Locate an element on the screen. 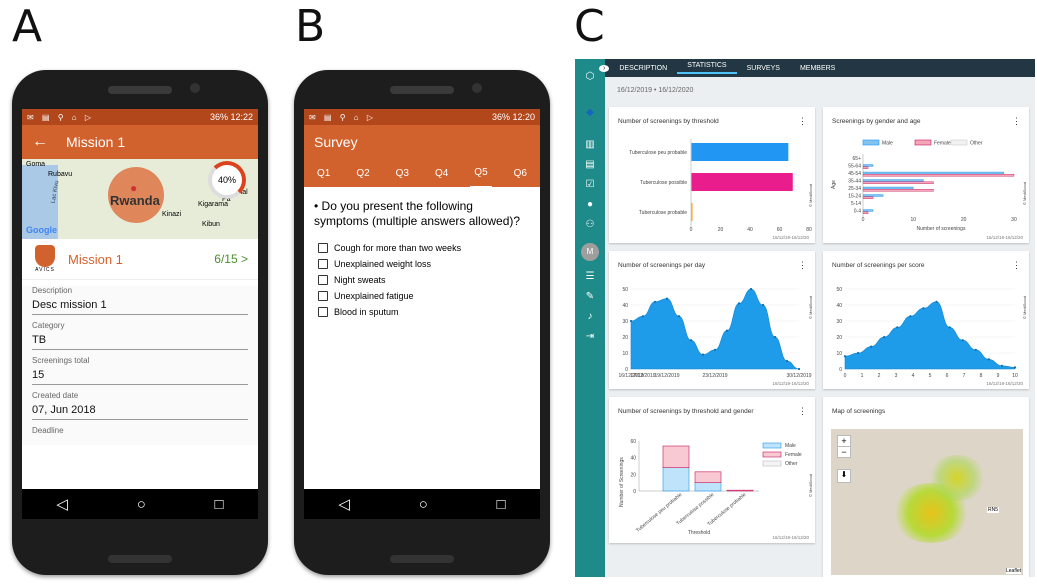  tick-label: 10 is located at coordinates (625, 354).